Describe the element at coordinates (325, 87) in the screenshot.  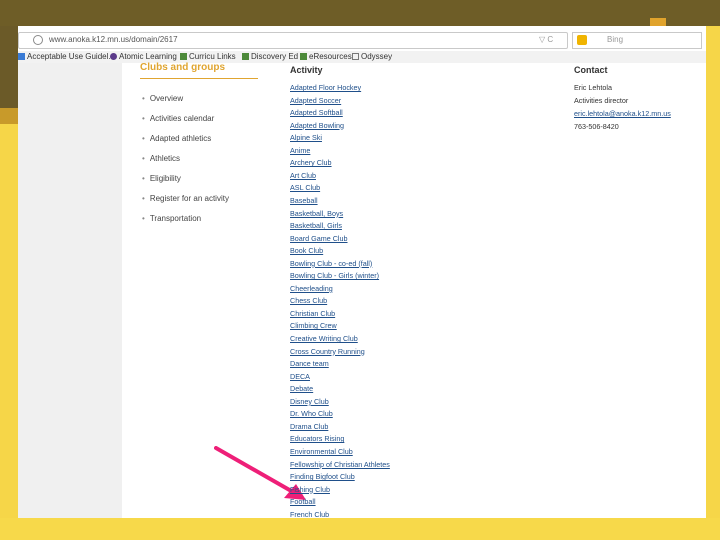
I see `activity-link: Adapted Floor Hockey` at that location.